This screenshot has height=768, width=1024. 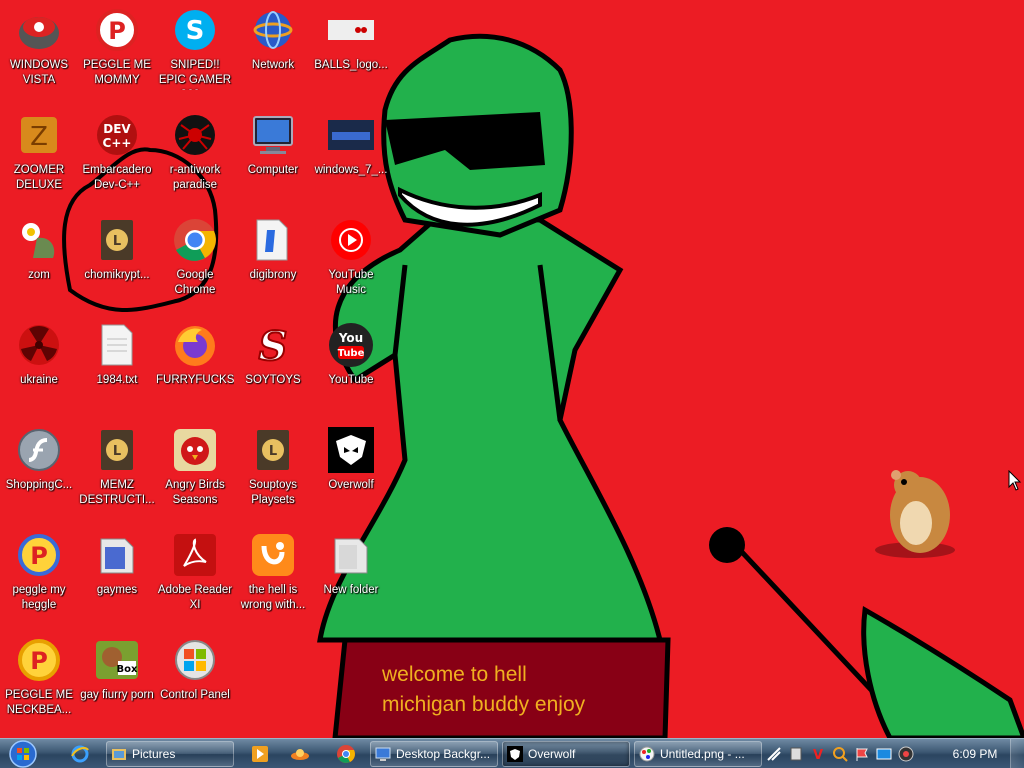 What do you see at coordinates (273, 155) in the screenshot?
I see `desktop-icon-computer: Computer` at bounding box center [273, 155].